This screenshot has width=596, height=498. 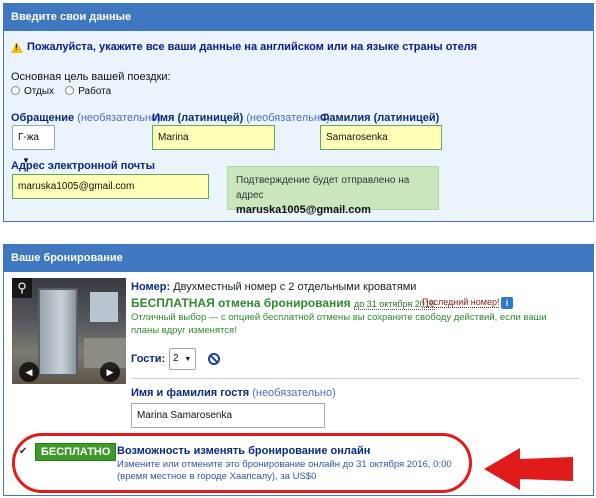 I want to click on guest-name-label: Имя и фамилия гостя, so click(x=190, y=393).